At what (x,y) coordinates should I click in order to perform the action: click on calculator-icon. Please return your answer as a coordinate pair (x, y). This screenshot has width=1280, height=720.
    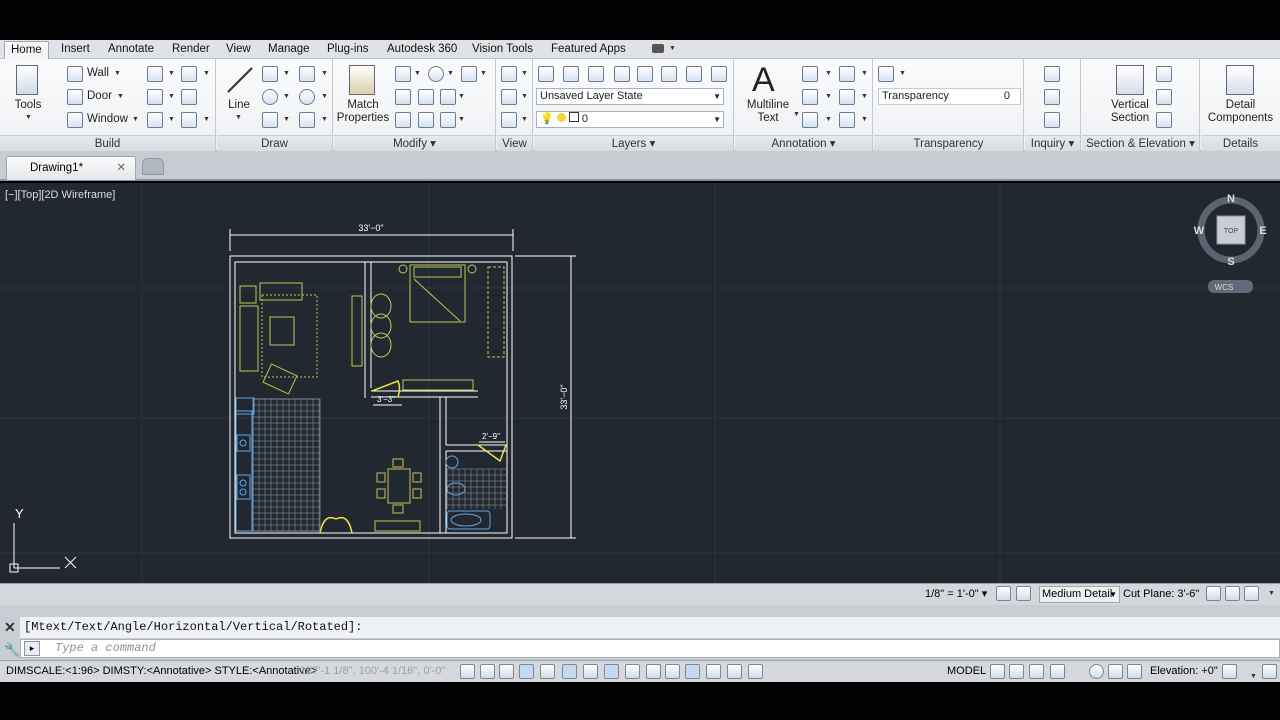
    Looking at the image, I should click on (1052, 120).